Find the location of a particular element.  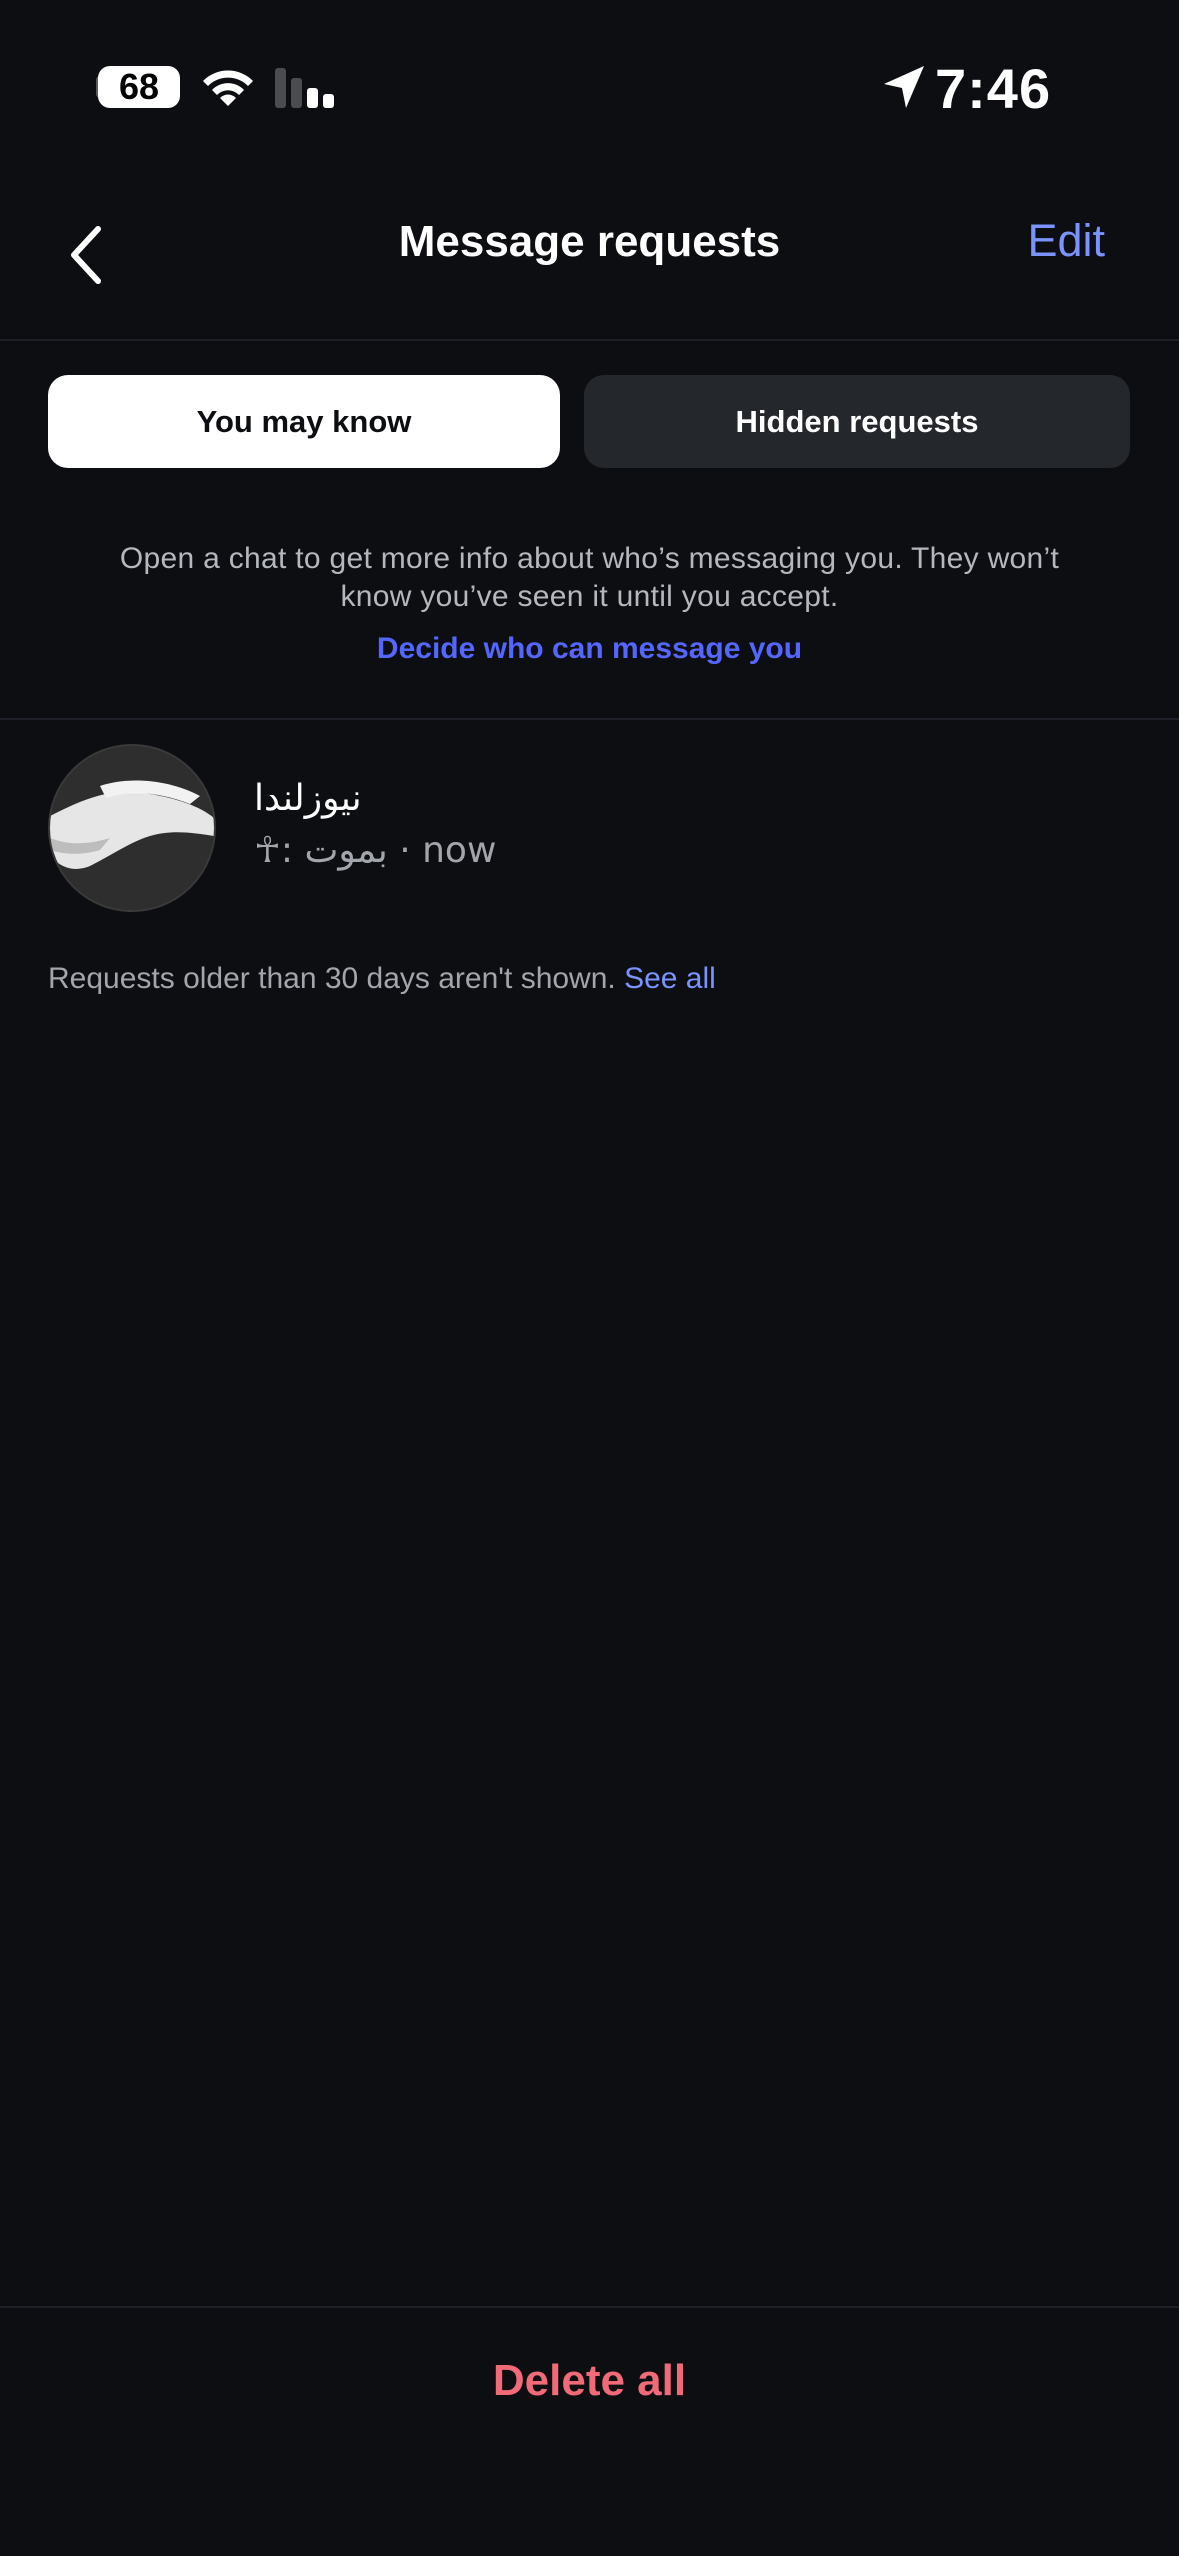

wifi-icon is located at coordinates (228, 88).